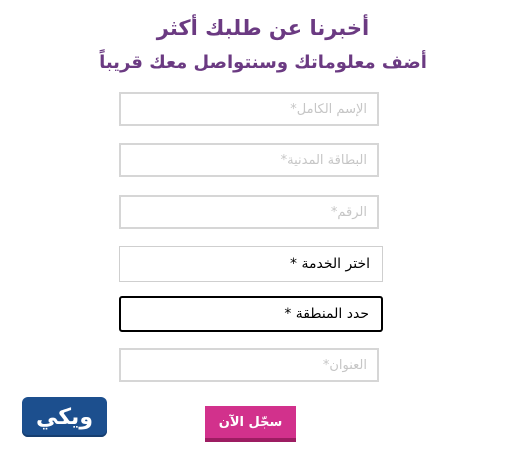 This screenshot has height=457, width=526. What do you see at coordinates (263, 62) in the screenshot?
I see `page-subtitle: أضف معلوماتك وسنتواصل معك قريباً` at bounding box center [263, 62].